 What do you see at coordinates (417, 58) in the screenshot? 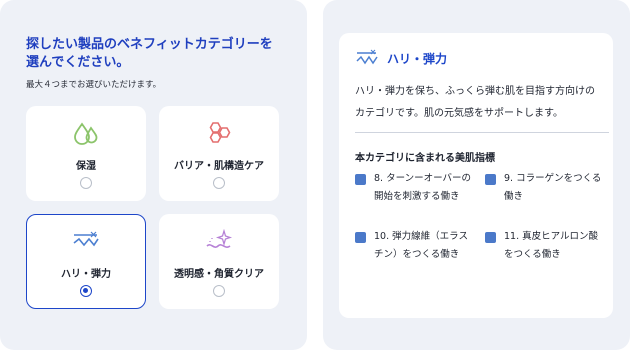
I see `detail-title: ハリ・弾力` at bounding box center [417, 58].